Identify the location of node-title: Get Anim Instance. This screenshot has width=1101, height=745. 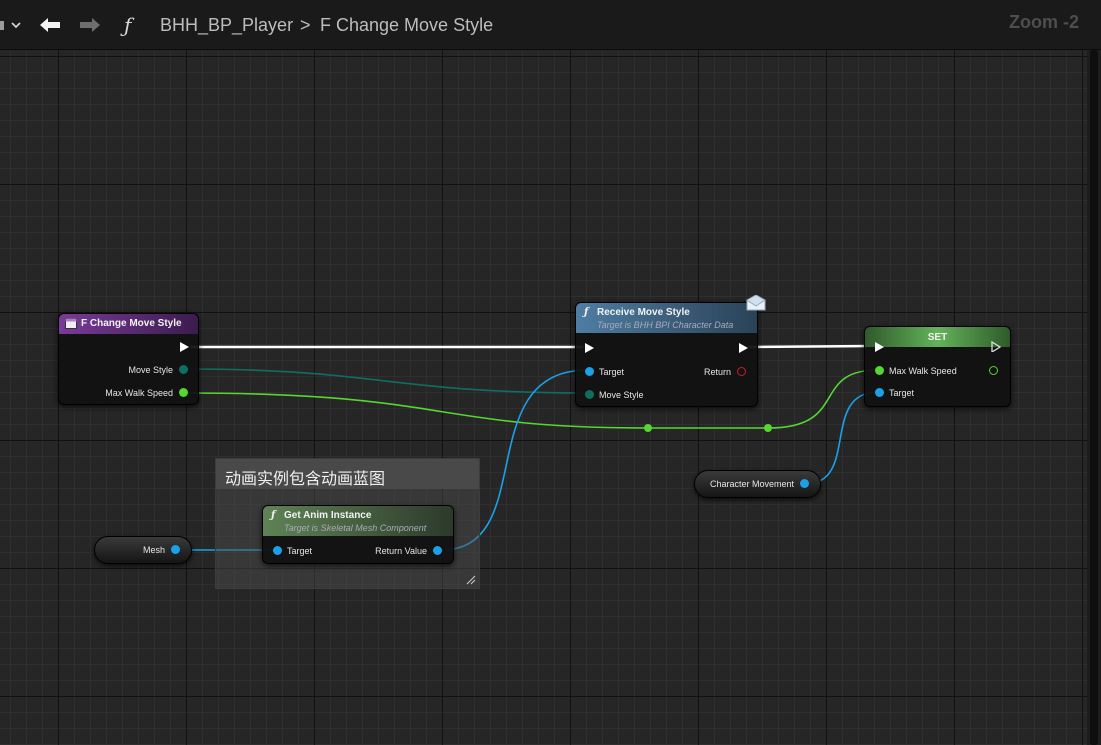
(328, 515).